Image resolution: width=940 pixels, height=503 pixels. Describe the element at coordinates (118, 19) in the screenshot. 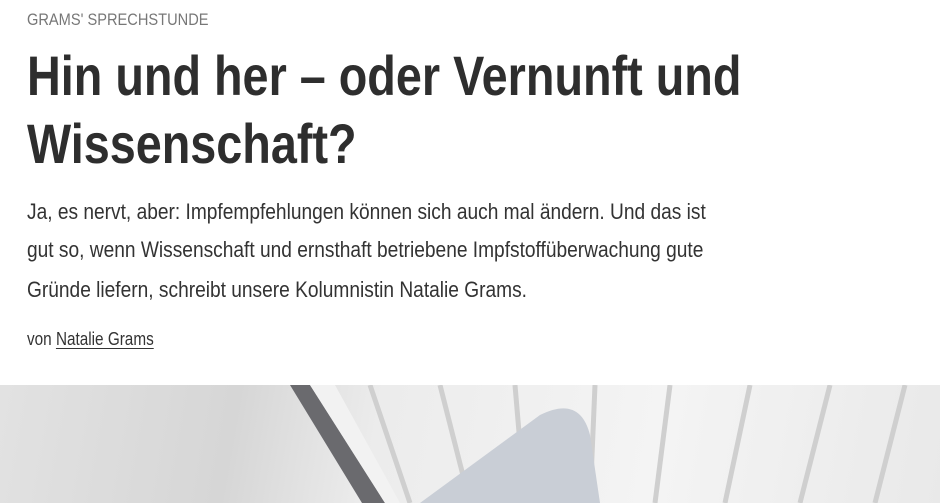

I see `article-kicker: GRAMS' SPRECHSTUNDE` at that location.